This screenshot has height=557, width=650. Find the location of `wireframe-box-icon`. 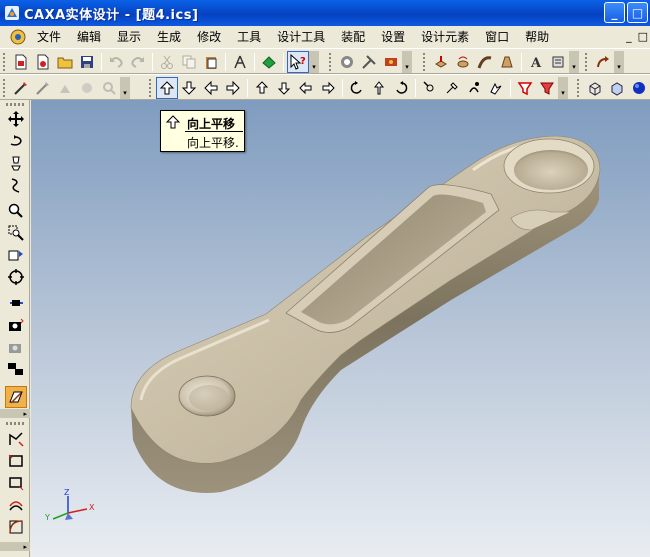

wireframe-box-icon is located at coordinates (595, 88).